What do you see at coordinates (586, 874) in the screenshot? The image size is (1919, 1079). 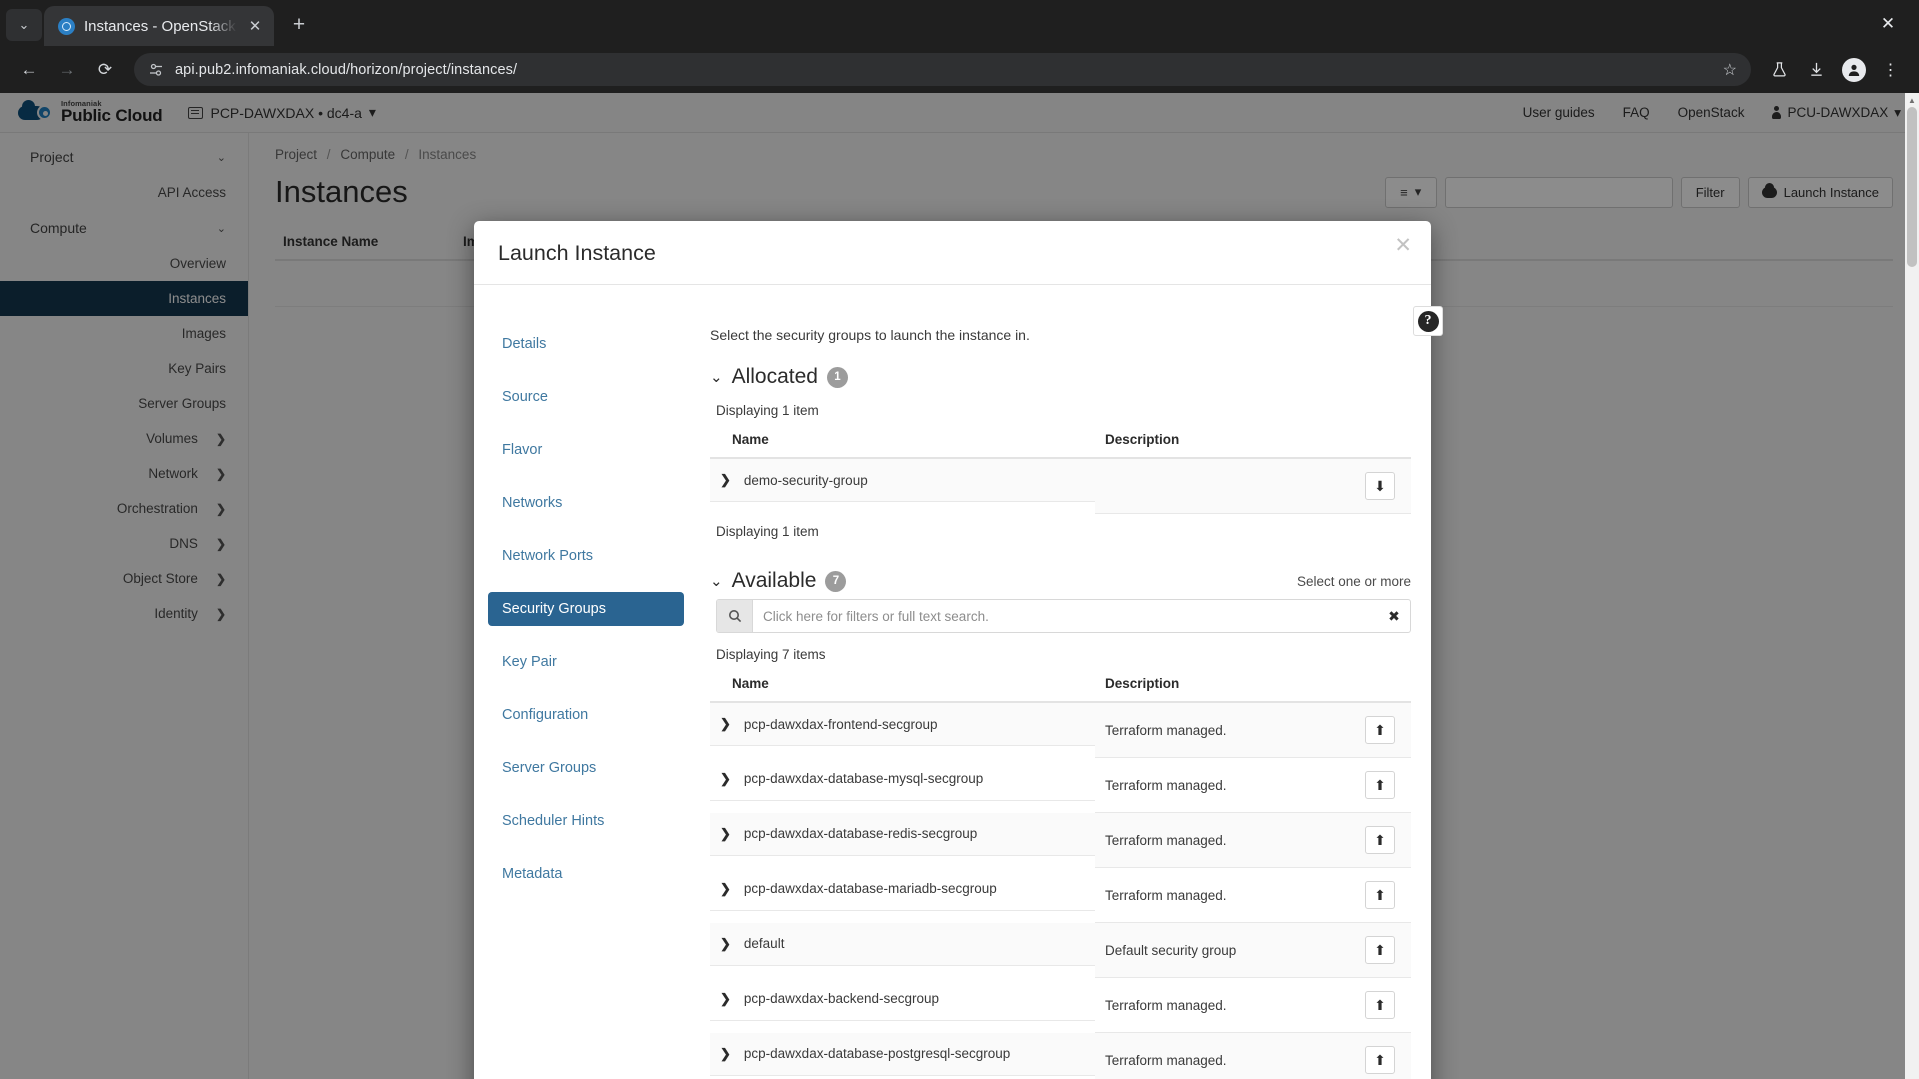 I see `wizard-step-metadata: Metadata` at bounding box center [586, 874].